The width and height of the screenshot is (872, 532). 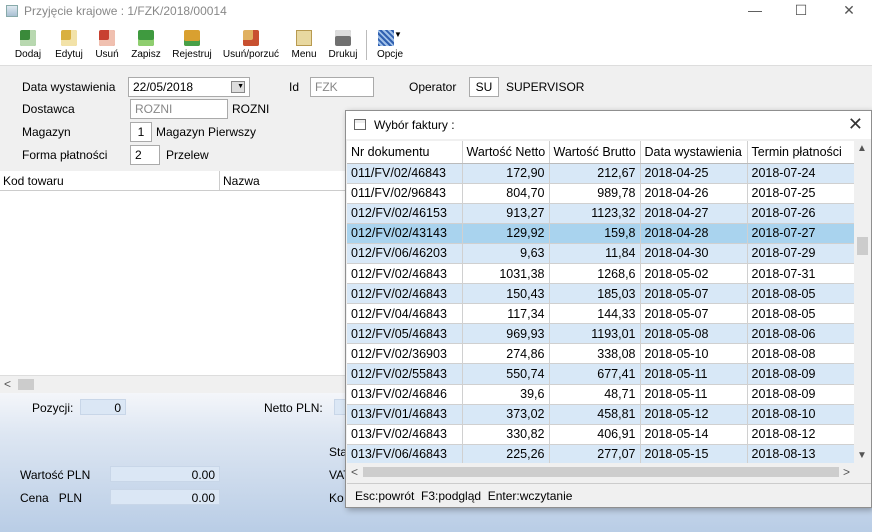 What do you see at coordinates (800, 334) in the screenshot?
I see `due-date-cell: 2018-08-06` at bounding box center [800, 334].